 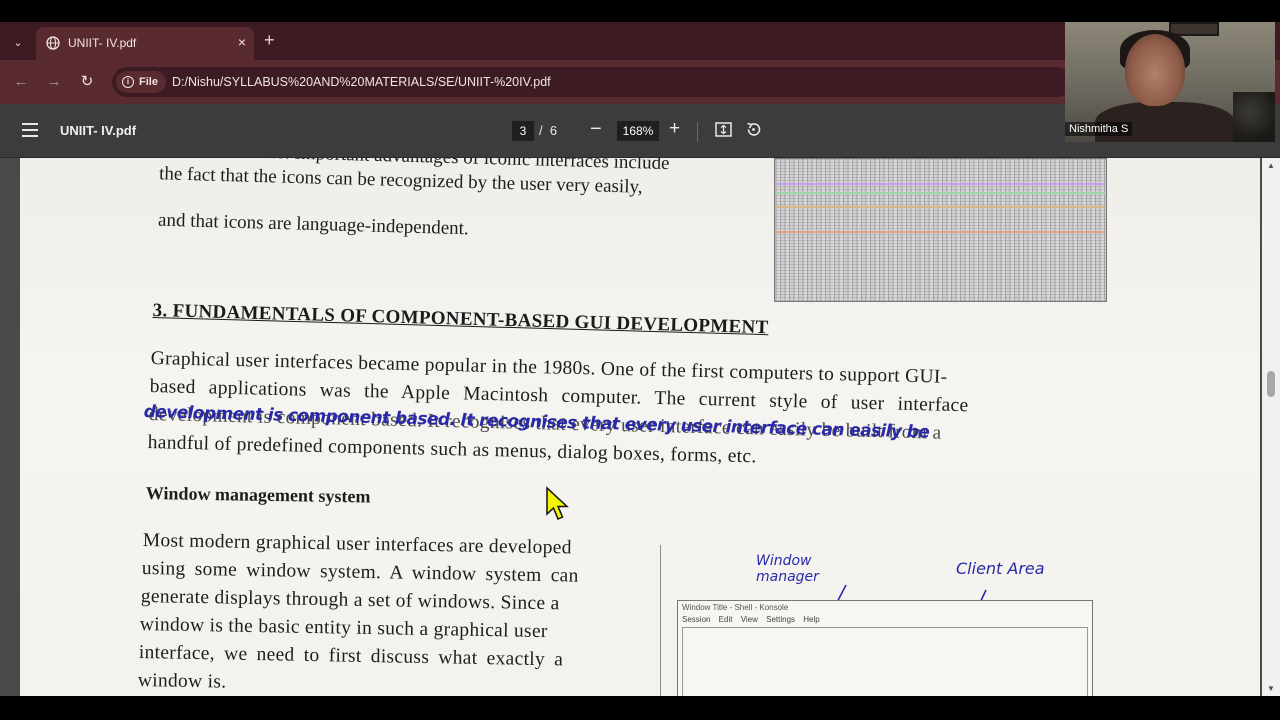 I want to click on vertical-scrollbar: ▲ ▼, so click(x=1271, y=427).